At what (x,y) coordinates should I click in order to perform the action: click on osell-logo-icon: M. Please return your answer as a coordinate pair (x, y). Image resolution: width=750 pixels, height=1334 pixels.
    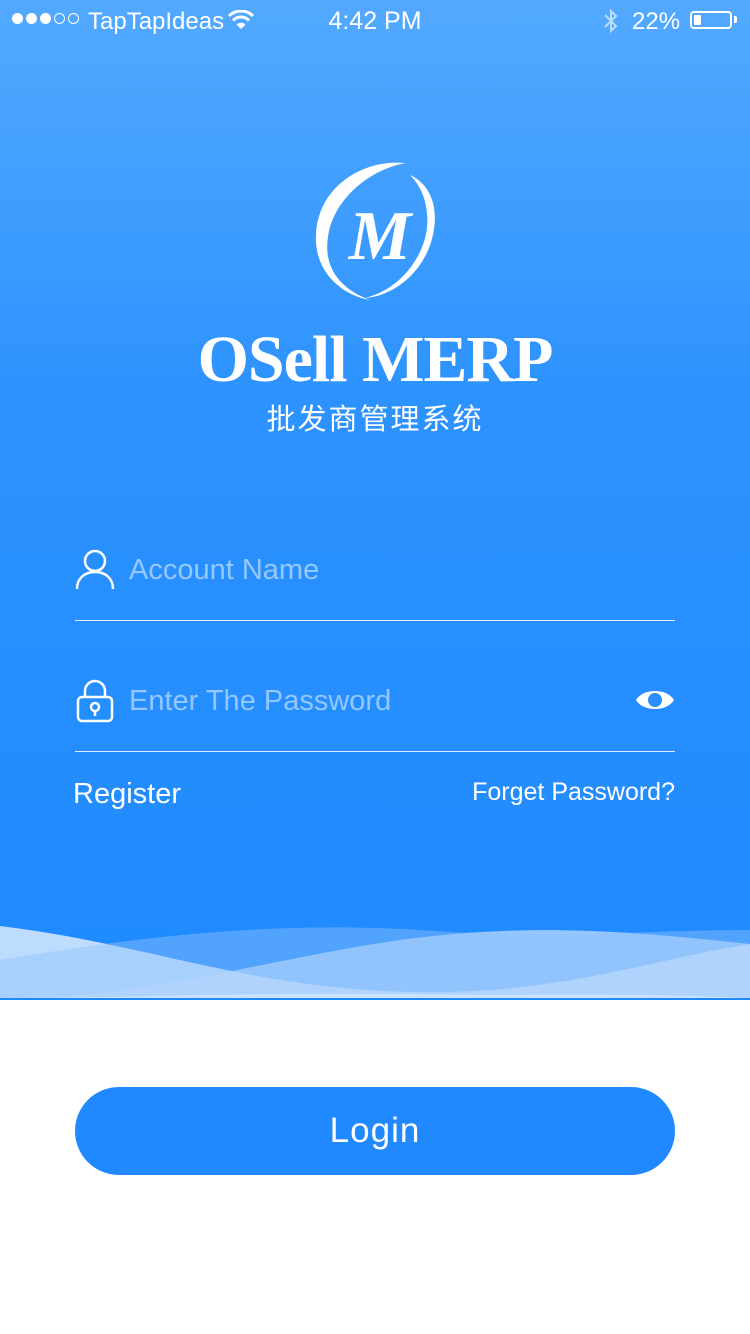
    Looking at the image, I should click on (375, 231).